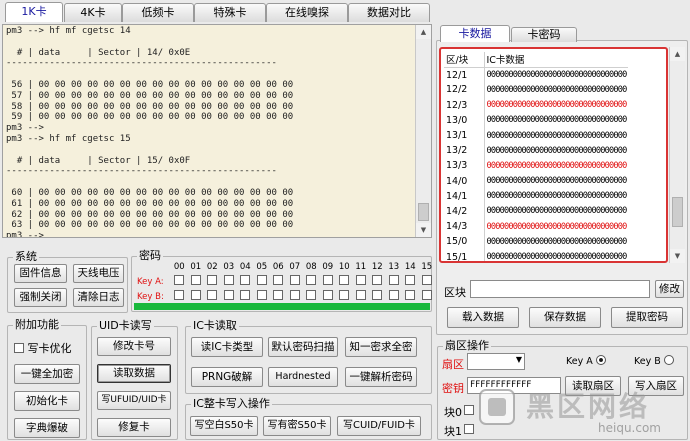 The width and height of the screenshot is (690, 441). What do you see at coordinates (669, 289) in the screenshot?
I see `modify-block-button: 修改` at bounding box center [669, 289].